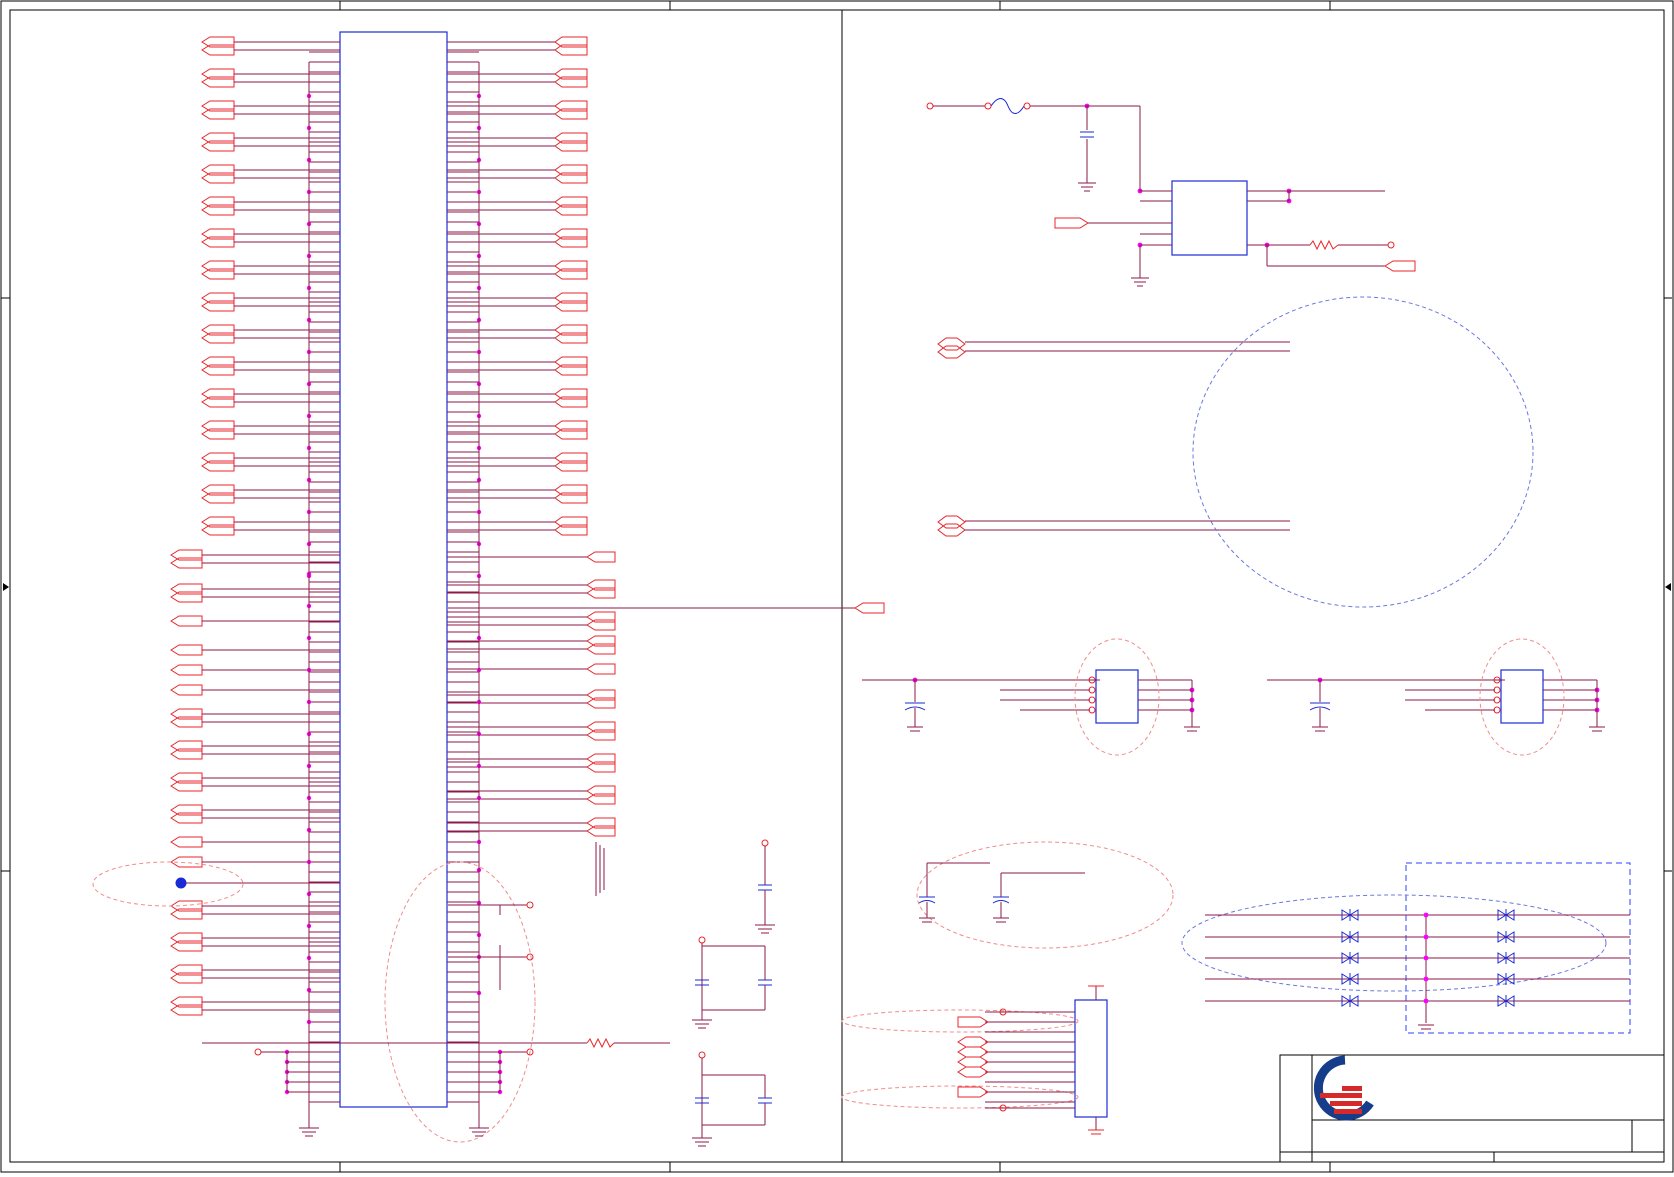 The image size is (1674, 1177). Describe the element at coordinates (1518, 948) in the screenshot. I see `esd-protection-region` at that location.